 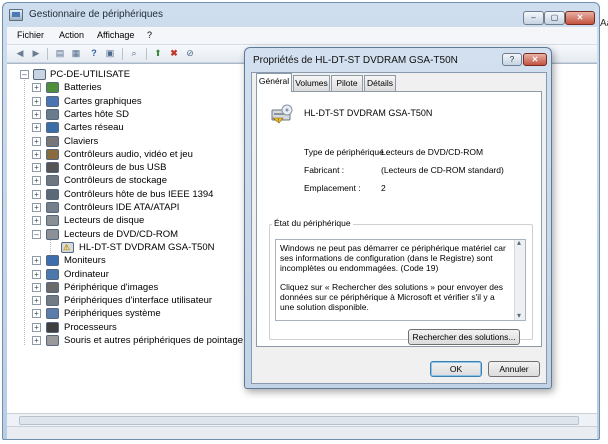 I want to click on tree-category-label: Lecteurs de disque, so click(x=104, y=221).